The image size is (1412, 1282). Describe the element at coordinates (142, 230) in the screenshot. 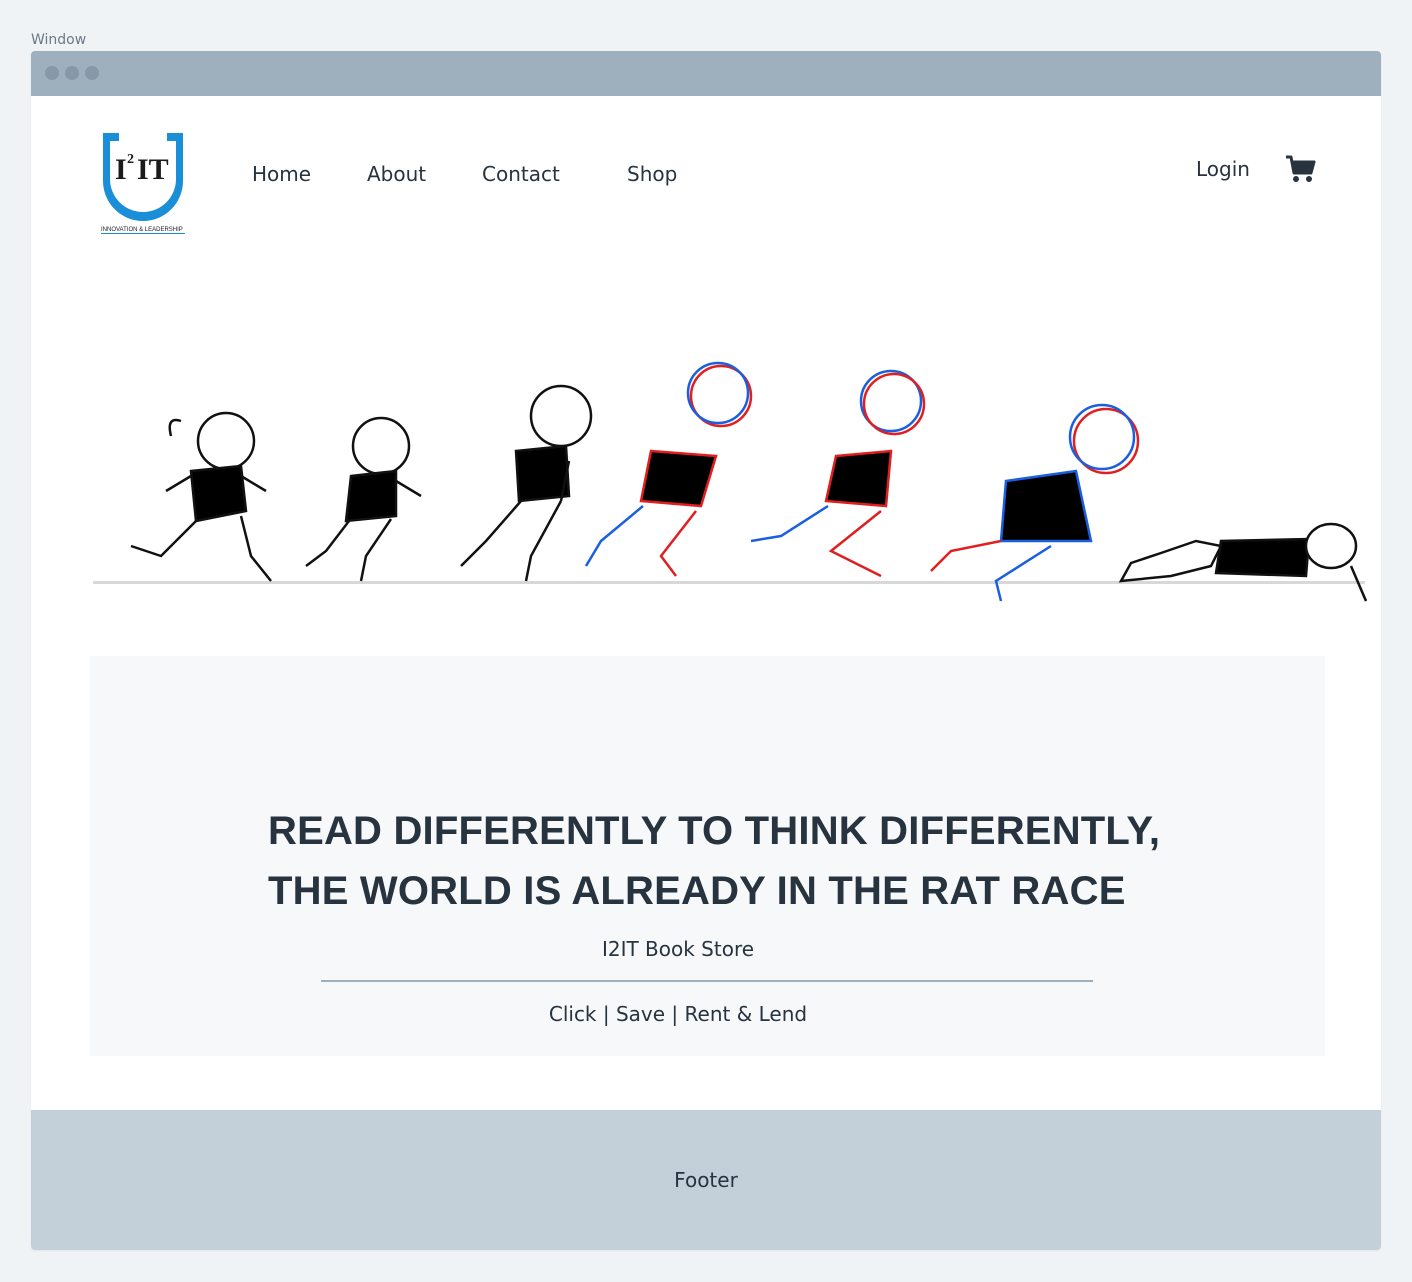

I see `svg-text: INNOVATION & LEADERSHIP` at that location.